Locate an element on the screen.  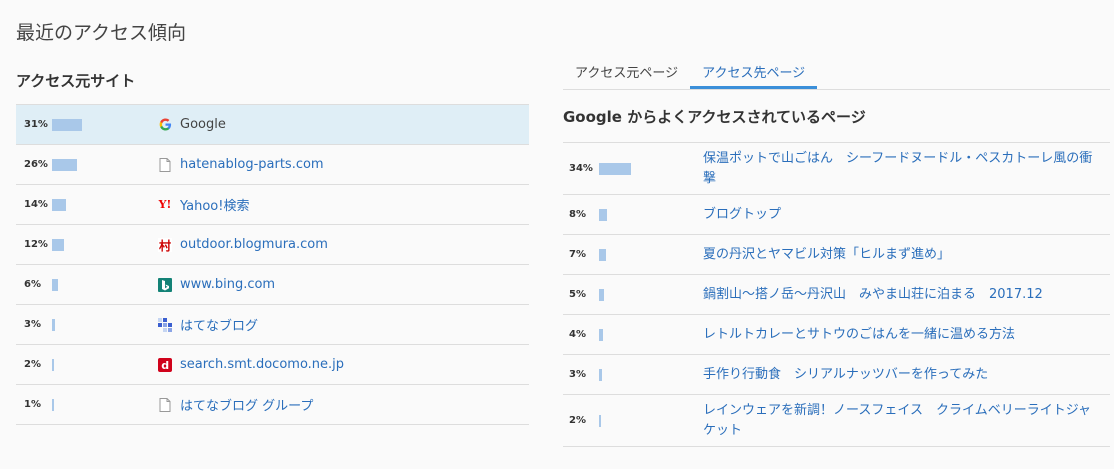
source-row: 31% Google is located at coordinates (272, 125).